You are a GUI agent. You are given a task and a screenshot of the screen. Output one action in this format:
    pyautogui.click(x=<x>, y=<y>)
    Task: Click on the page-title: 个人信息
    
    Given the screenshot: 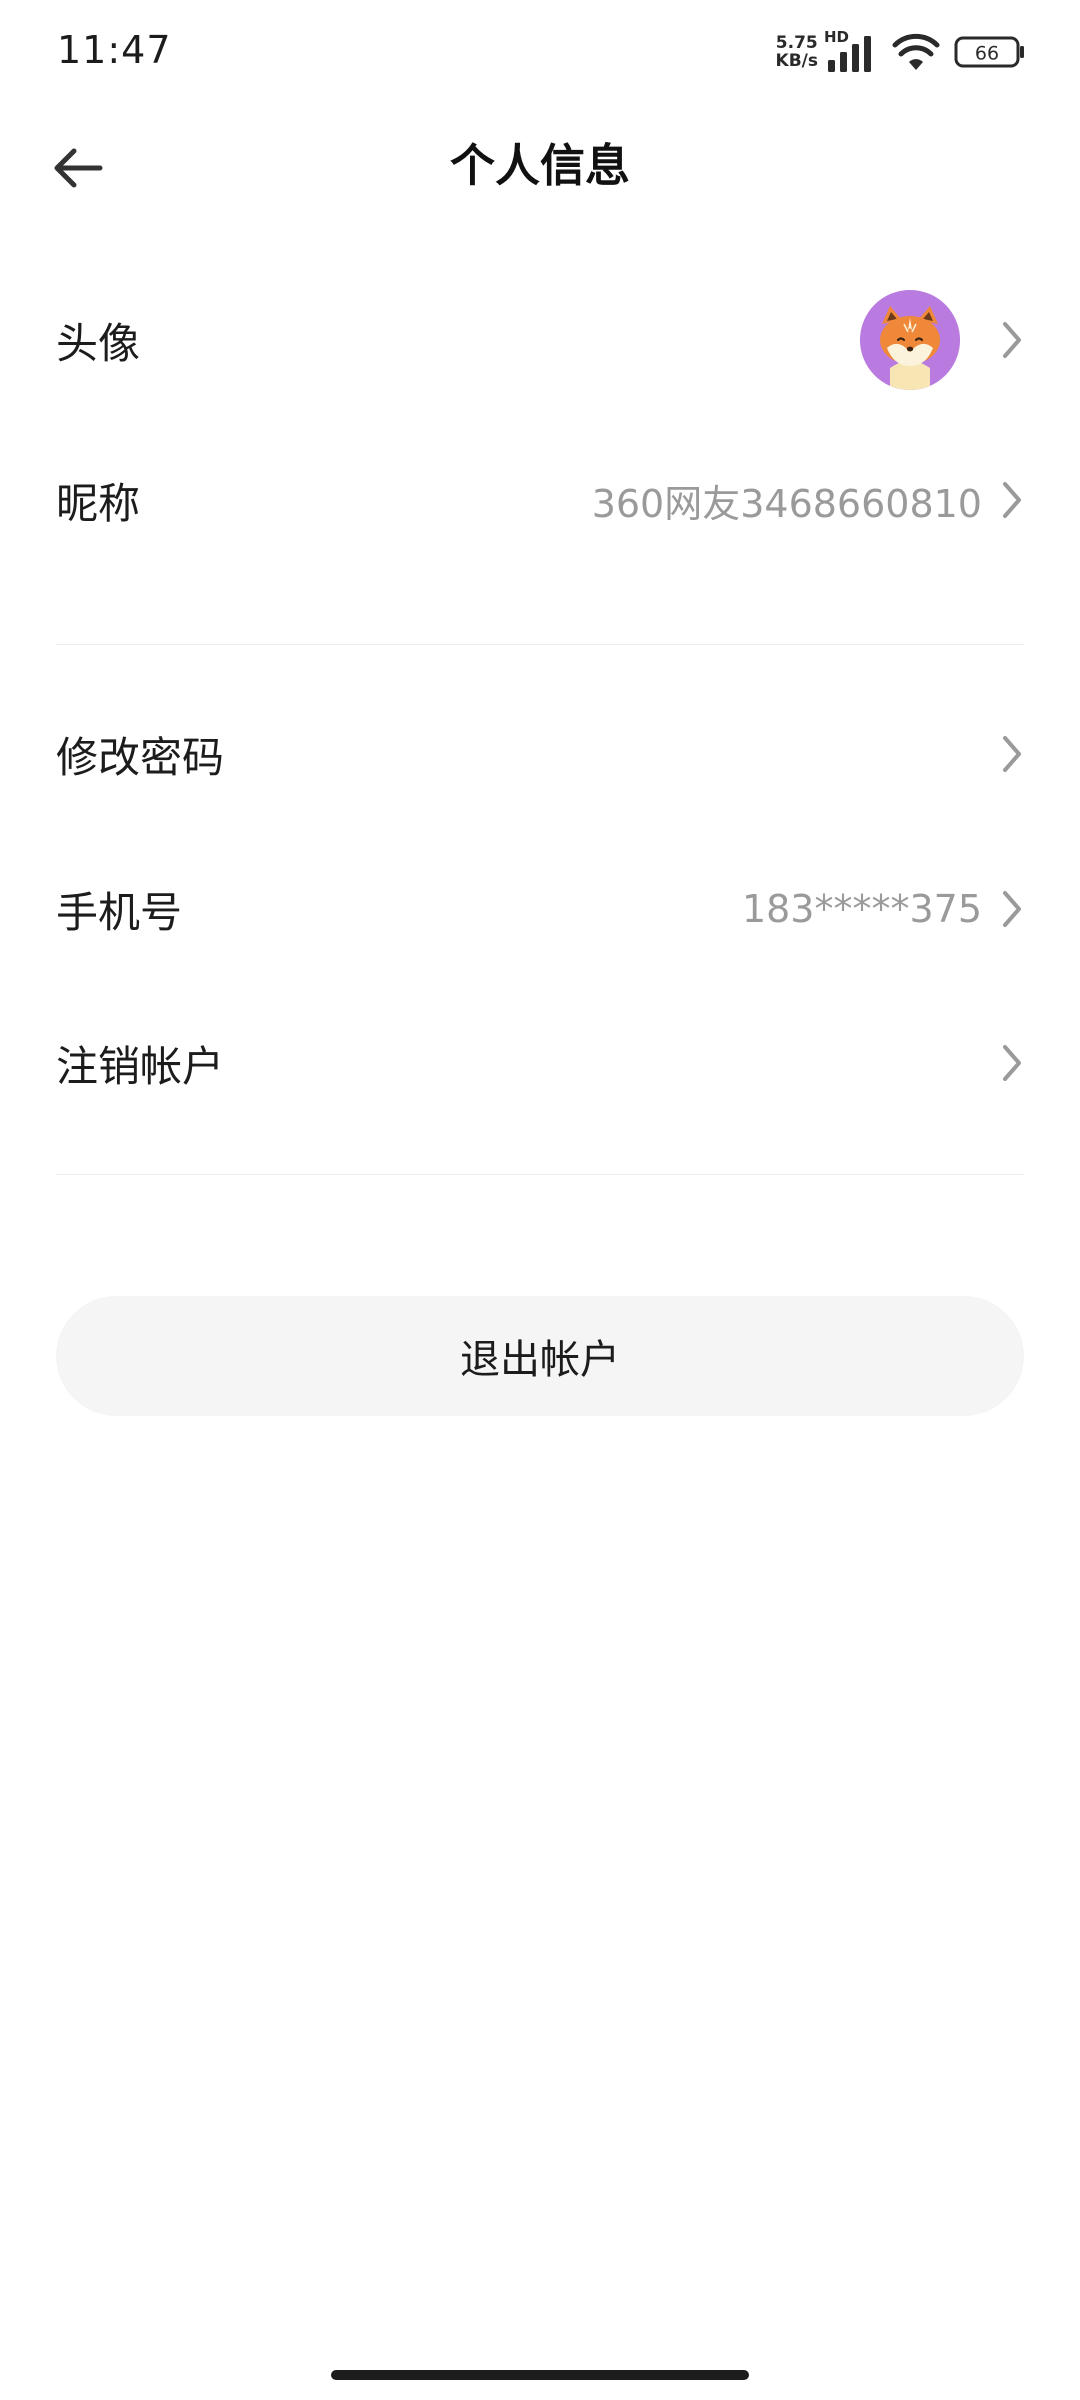 What is the action you would take?
    pyautogui.click(x=539, y=165)
    